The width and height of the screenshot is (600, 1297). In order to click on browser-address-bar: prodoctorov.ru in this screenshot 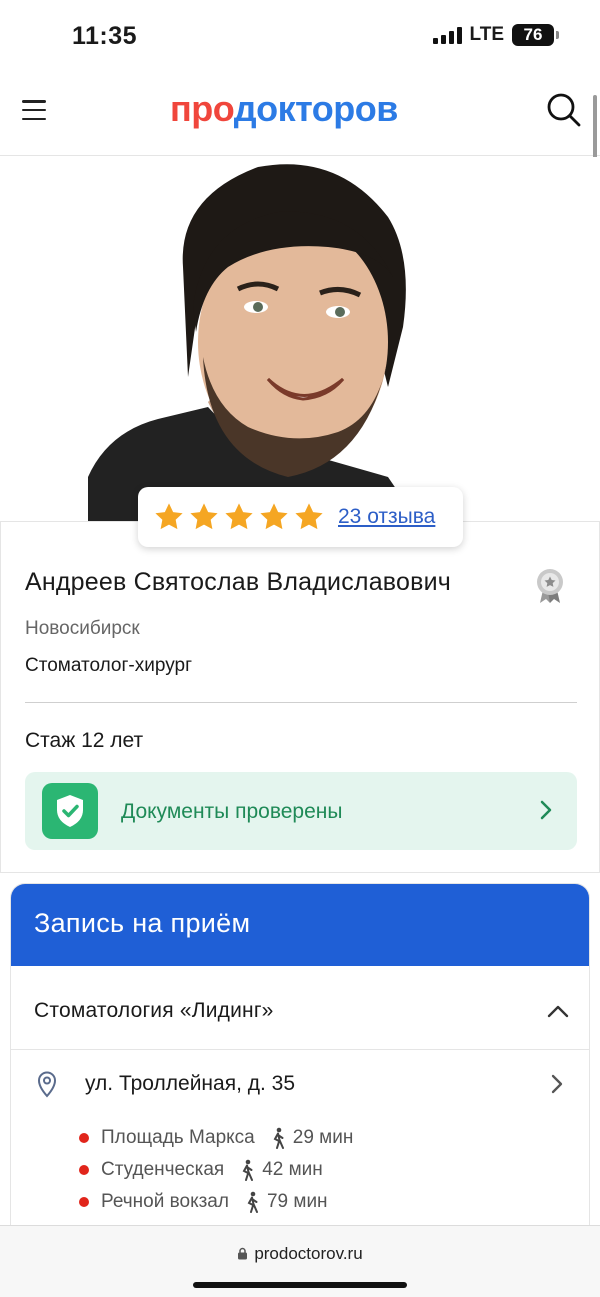, I will do `click(300, 1261)`.